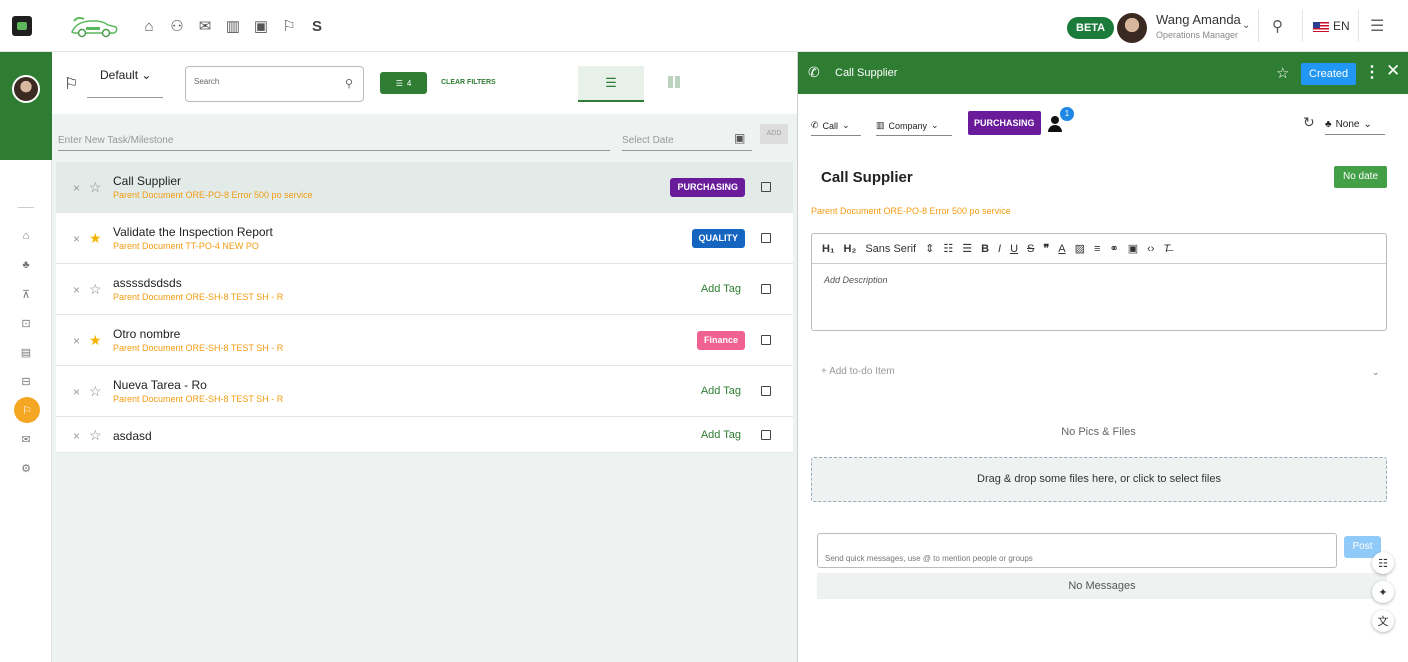 The width and height of the screenshot is (1408, 662). I want to click on italic-icon: I, so click(999, 249).